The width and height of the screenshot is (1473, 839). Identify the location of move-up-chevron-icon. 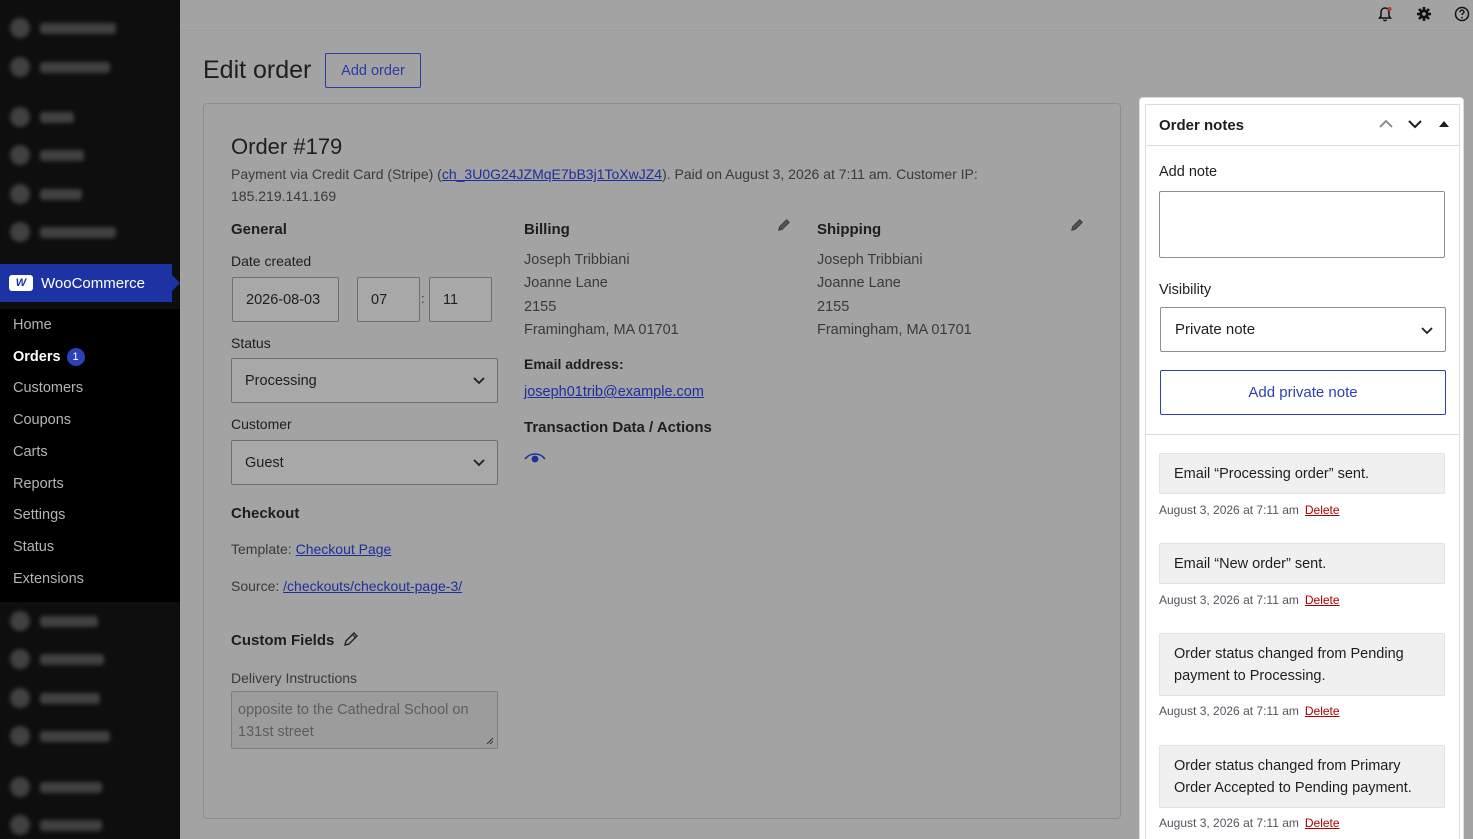
(1386, 124).